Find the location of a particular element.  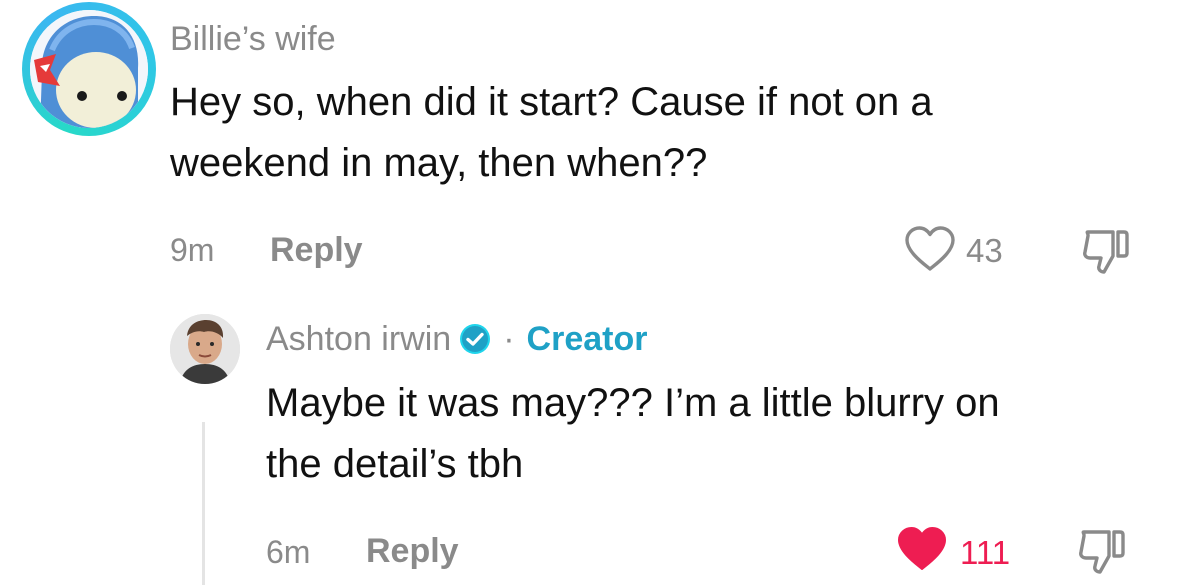

comment-timestamp: 9m is located at coordinates (192, 250).